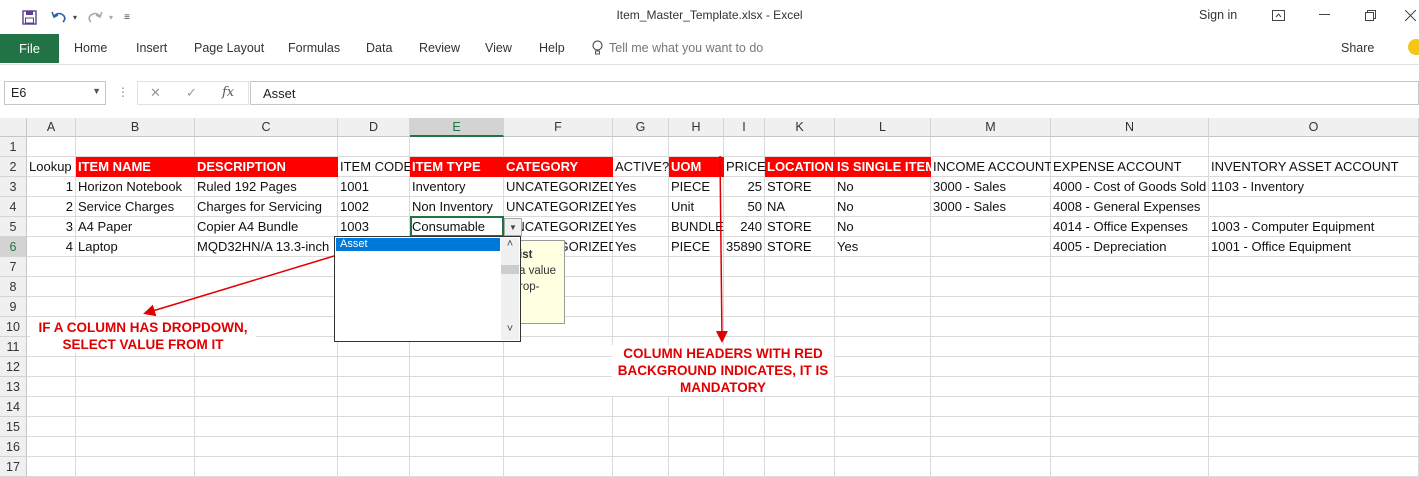 This screenshot has height=477, width=1419. What do you see at coordinates (13, 467) in the screenshot?
I see `row-header-17: 17` at bounding box center [13, 467].